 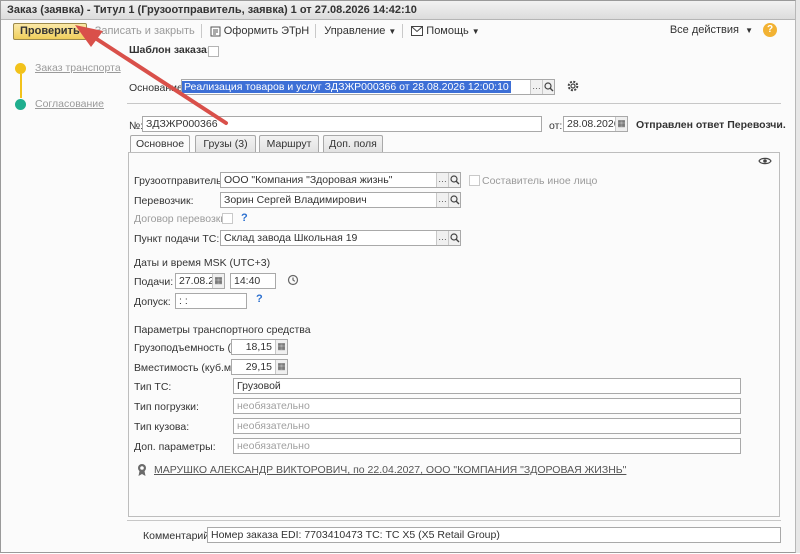 I want to click on volume-field: 29,15 ▦, so click(x=259, y=367).